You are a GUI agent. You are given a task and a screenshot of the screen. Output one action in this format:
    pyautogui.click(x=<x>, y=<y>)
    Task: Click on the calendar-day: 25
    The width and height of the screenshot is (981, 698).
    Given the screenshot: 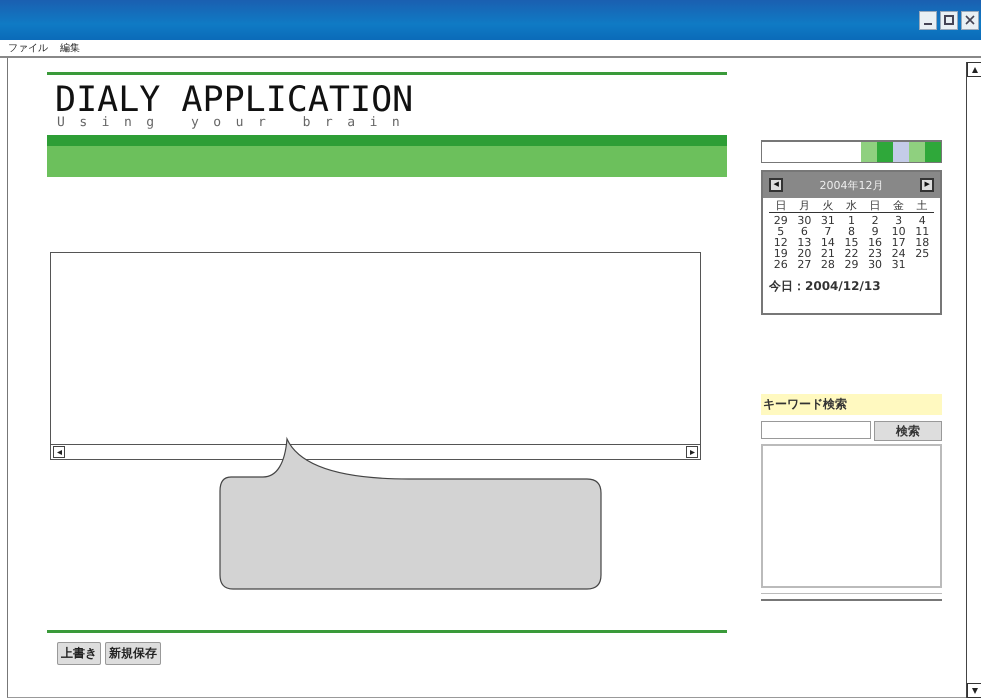 What is the action you would take?
    pyautogui.click(x=922, y=253)
    